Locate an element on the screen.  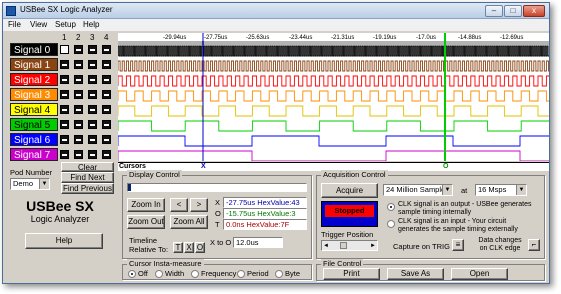
signal-1-channel-4-checkbox is located at coordinates (106, 64).